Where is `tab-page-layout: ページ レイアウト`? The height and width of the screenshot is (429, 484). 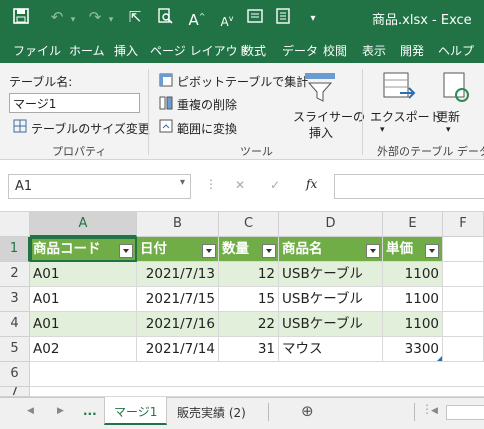
tab-page-layout: ページ レイアウト is located at coordinates (200, 50).